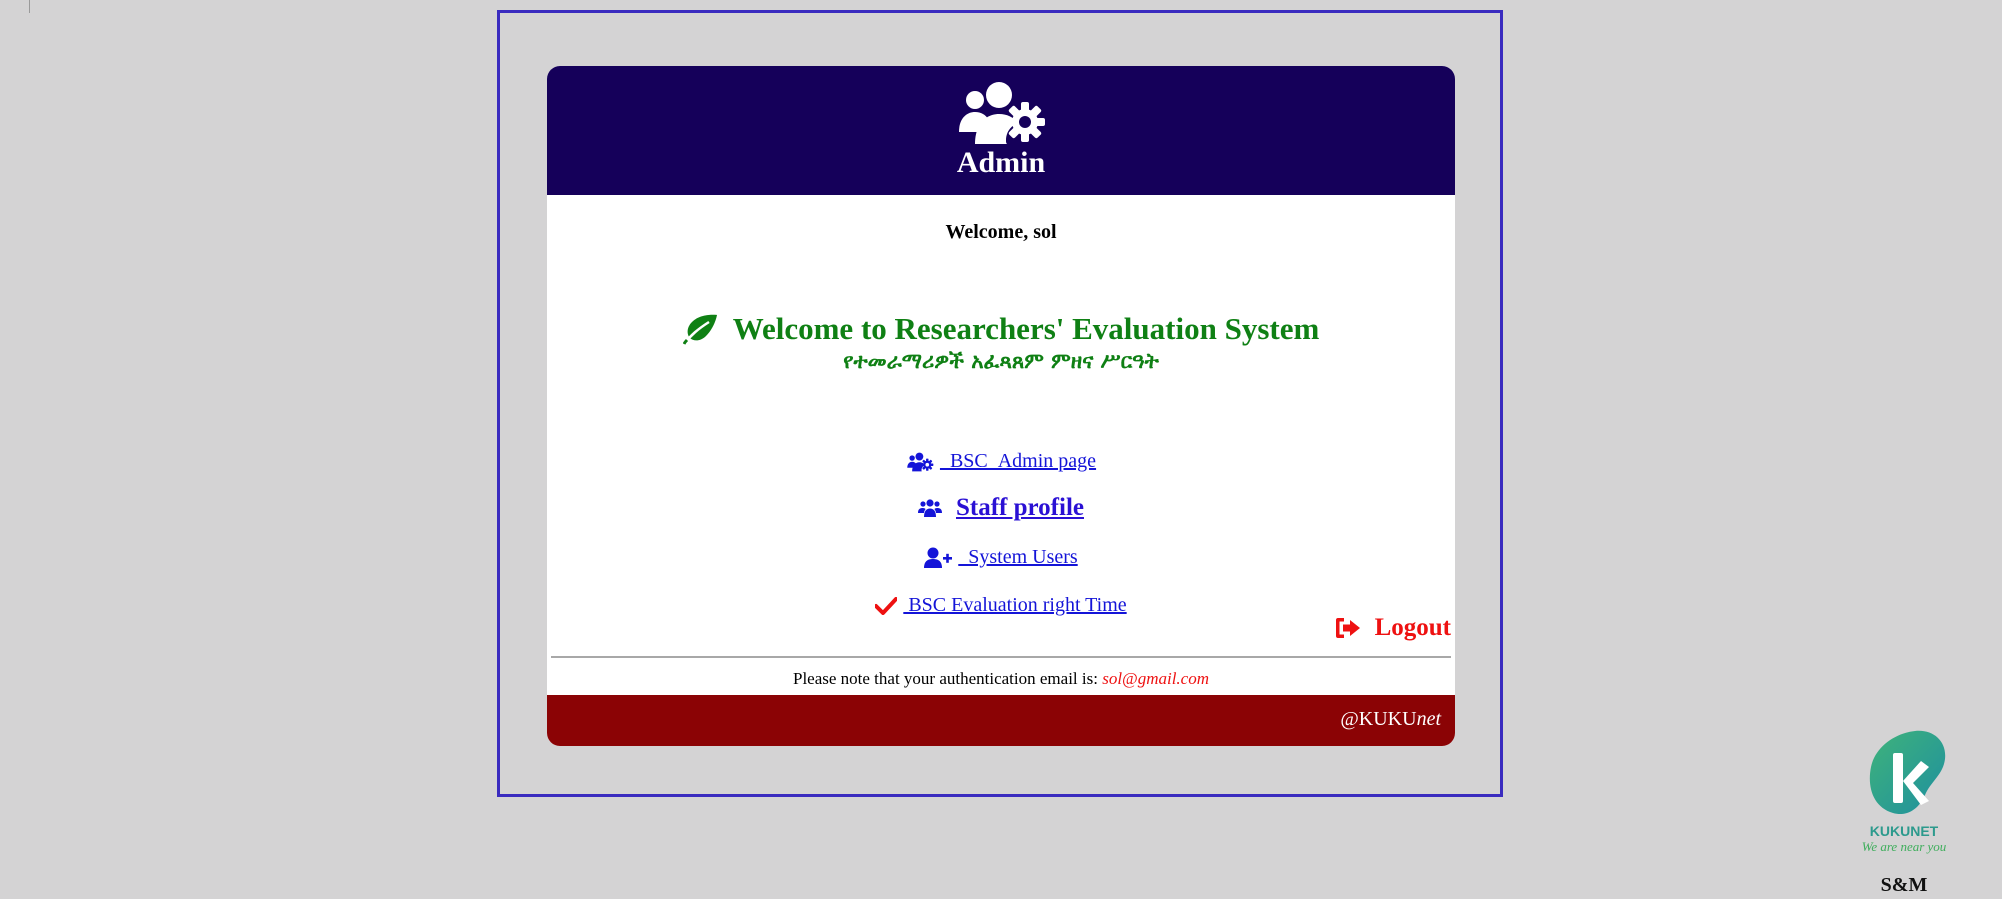  I want to click on staff-profile-link: Staff profile, so click(1001, 508).